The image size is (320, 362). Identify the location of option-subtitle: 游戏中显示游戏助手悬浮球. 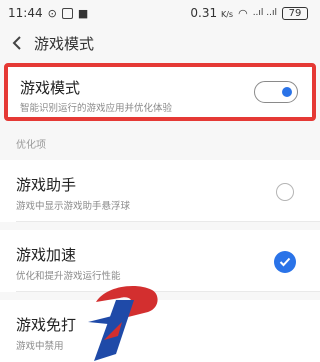
(73, 206).